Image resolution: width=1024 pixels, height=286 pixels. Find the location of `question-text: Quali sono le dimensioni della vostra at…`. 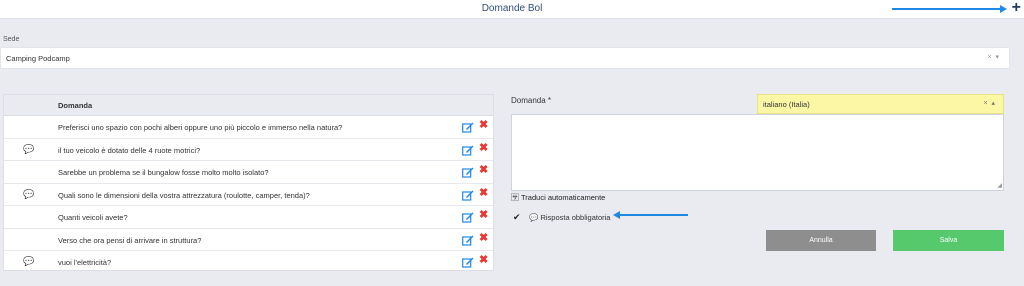

question-text: Quali sono le dimensioni della vostra at… is located at coordinates (184, 195).